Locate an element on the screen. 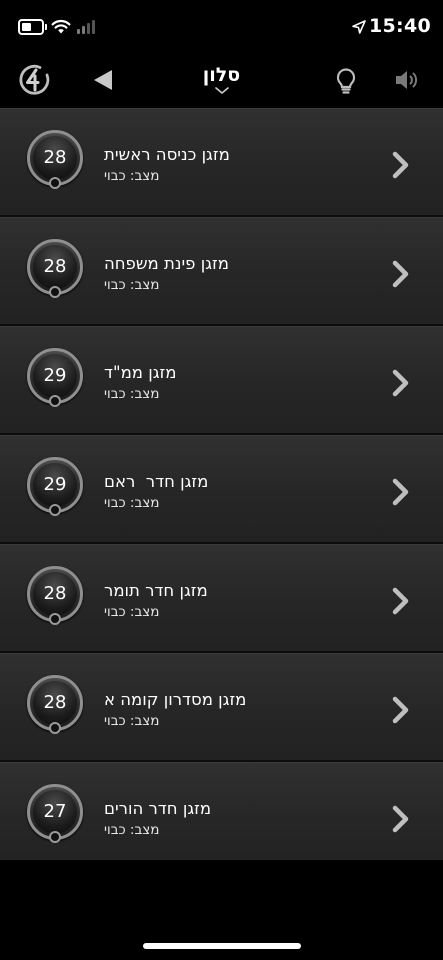  battery-icon is located at coordinates (32, 27).